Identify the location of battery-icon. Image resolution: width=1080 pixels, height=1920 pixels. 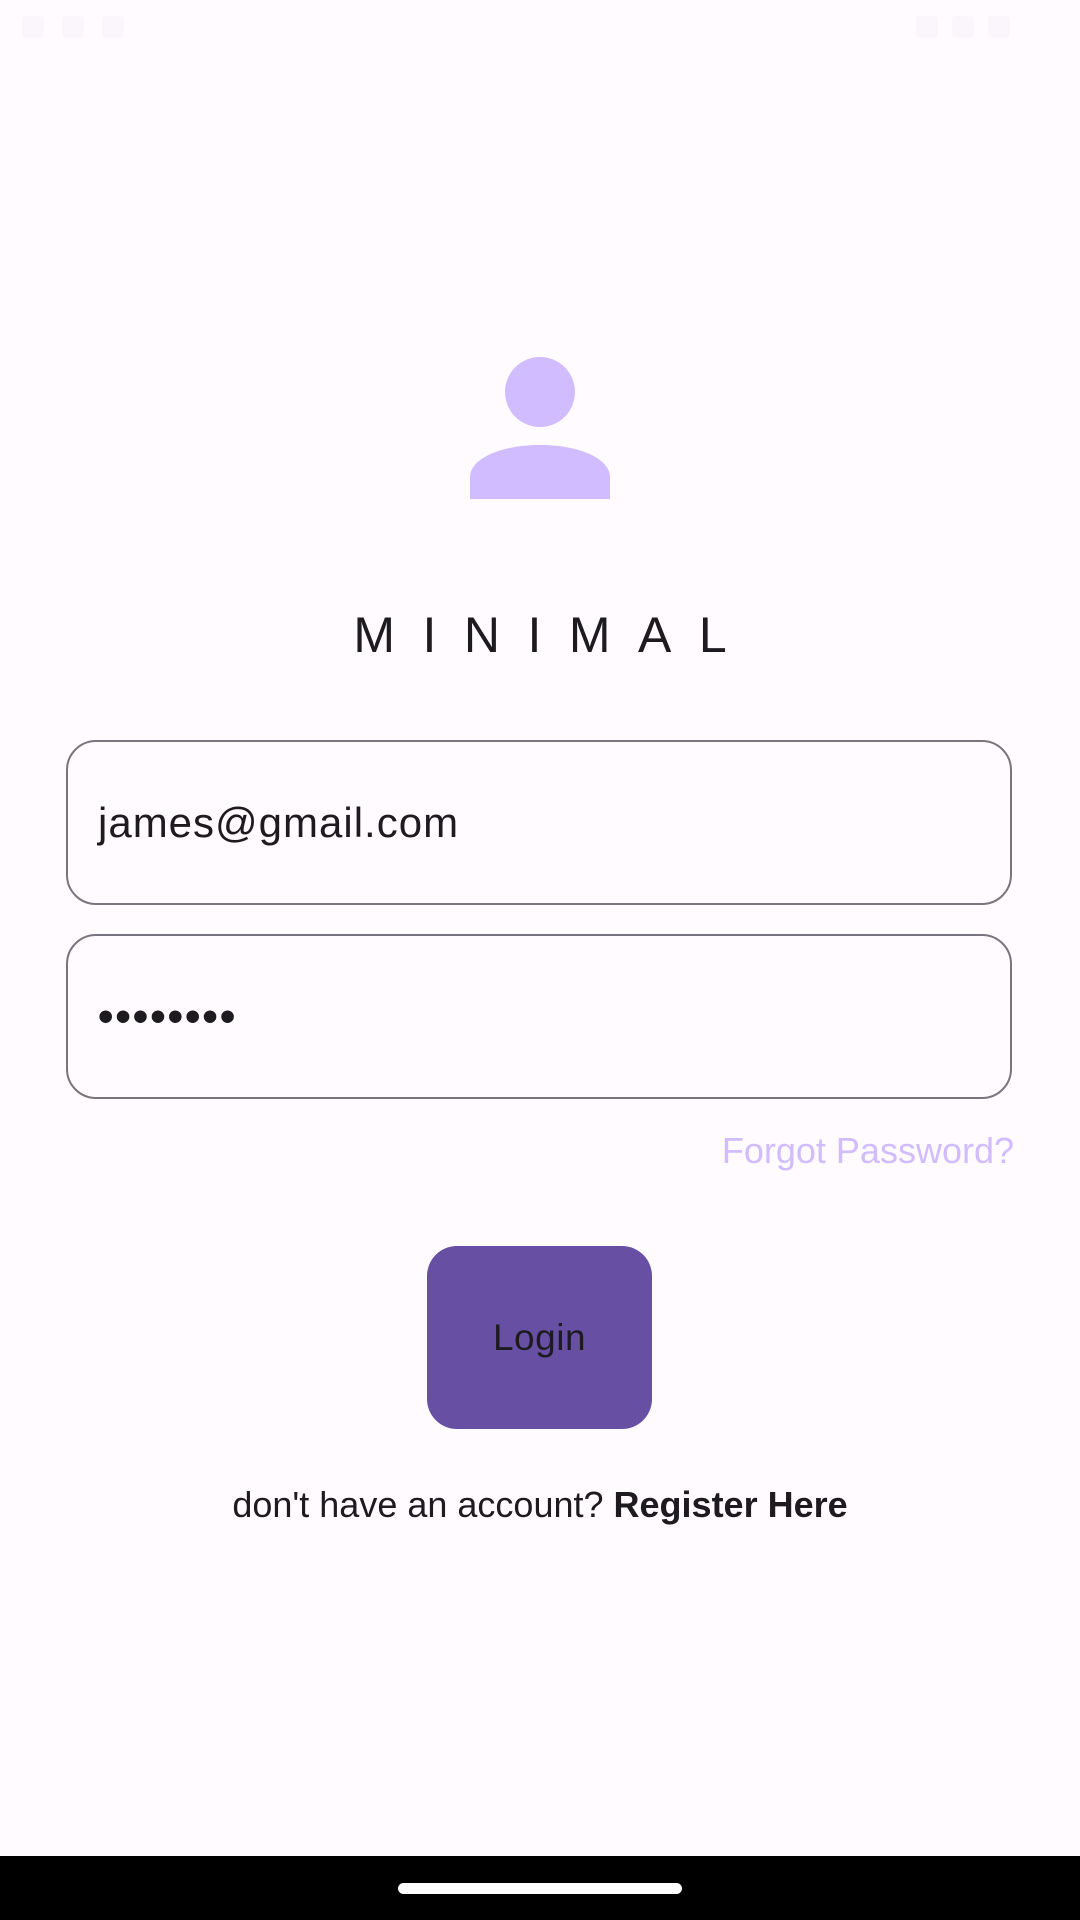
(999, 27).